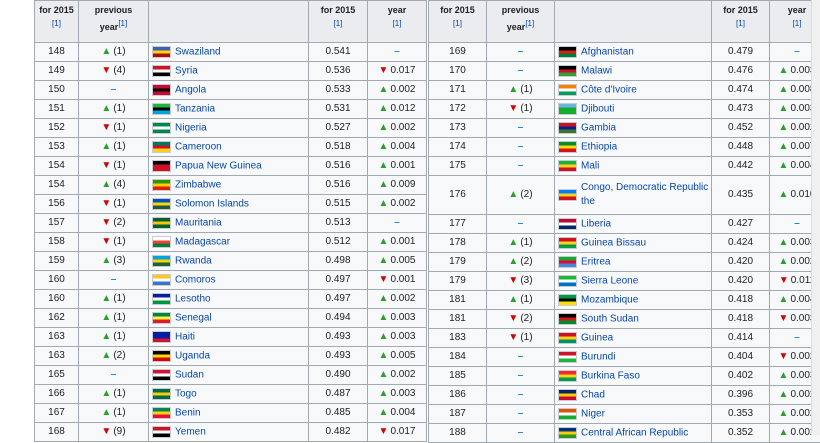 This screenshot has width=820, height=443. What do you see at coordinates (609, 299) in the screenshot?
I see `country-link: Mozambique` at bounding box center [609, 299].